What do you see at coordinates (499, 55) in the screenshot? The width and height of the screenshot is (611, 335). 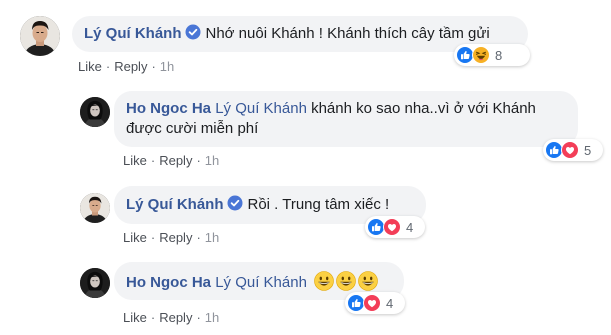 I see `reaction-count: 8` at bounding box center [499, 55].